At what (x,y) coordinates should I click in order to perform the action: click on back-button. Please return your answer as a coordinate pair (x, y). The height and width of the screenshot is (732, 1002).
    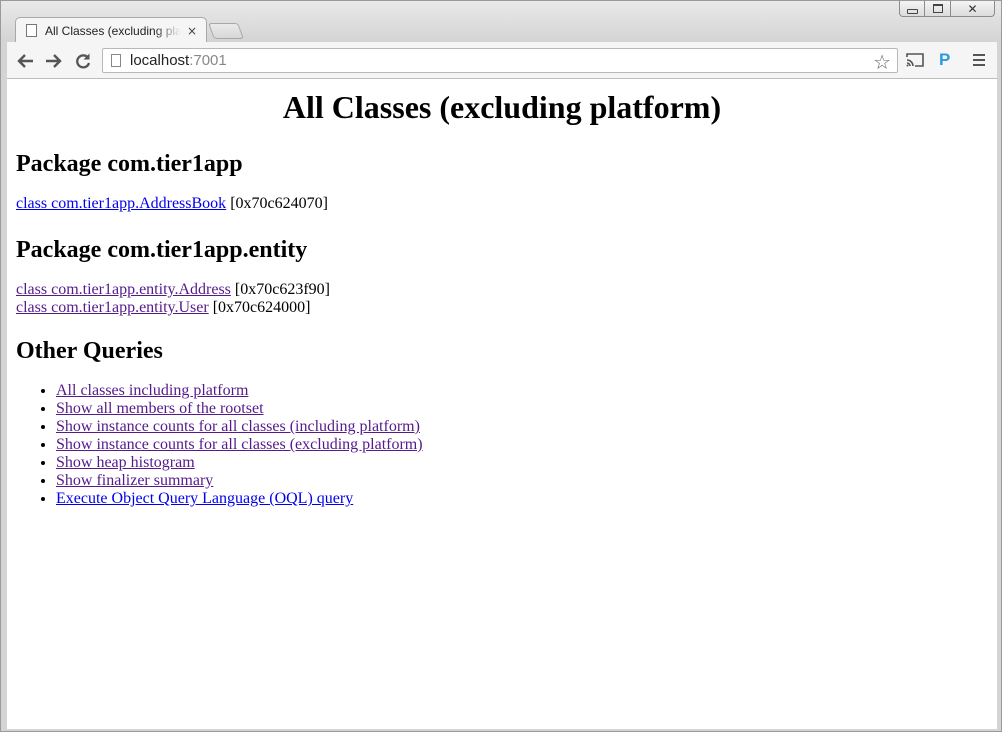
    Looking at the image, I should click on (25, 61).